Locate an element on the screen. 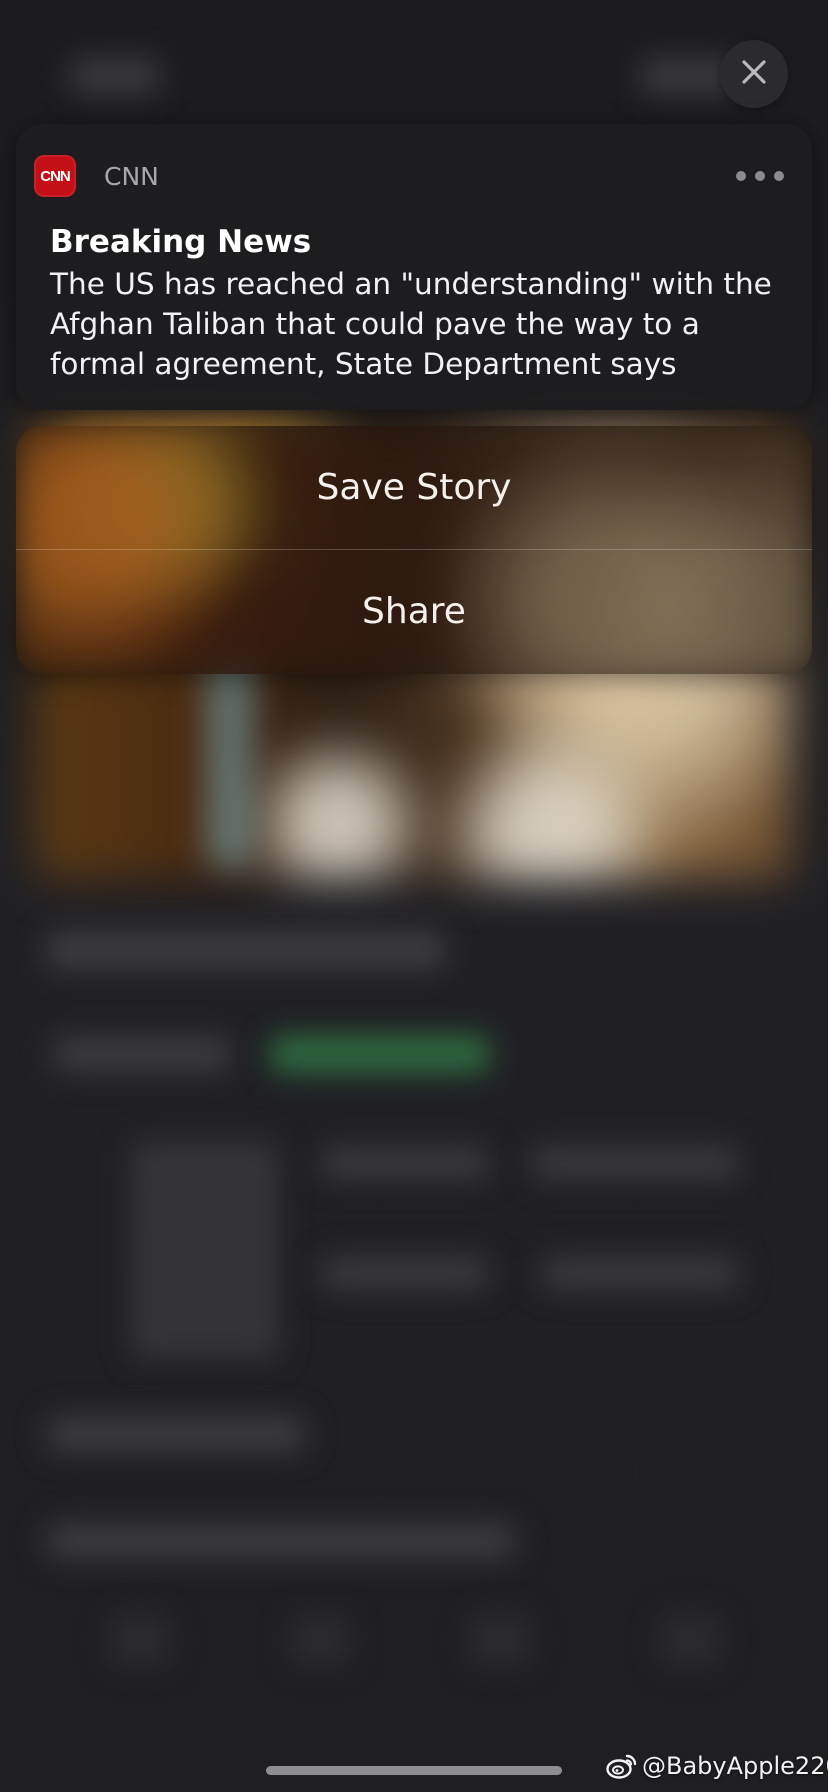 This screenshot has width=828, height=1792. share-button: Share is located at coordinates (414, 611).